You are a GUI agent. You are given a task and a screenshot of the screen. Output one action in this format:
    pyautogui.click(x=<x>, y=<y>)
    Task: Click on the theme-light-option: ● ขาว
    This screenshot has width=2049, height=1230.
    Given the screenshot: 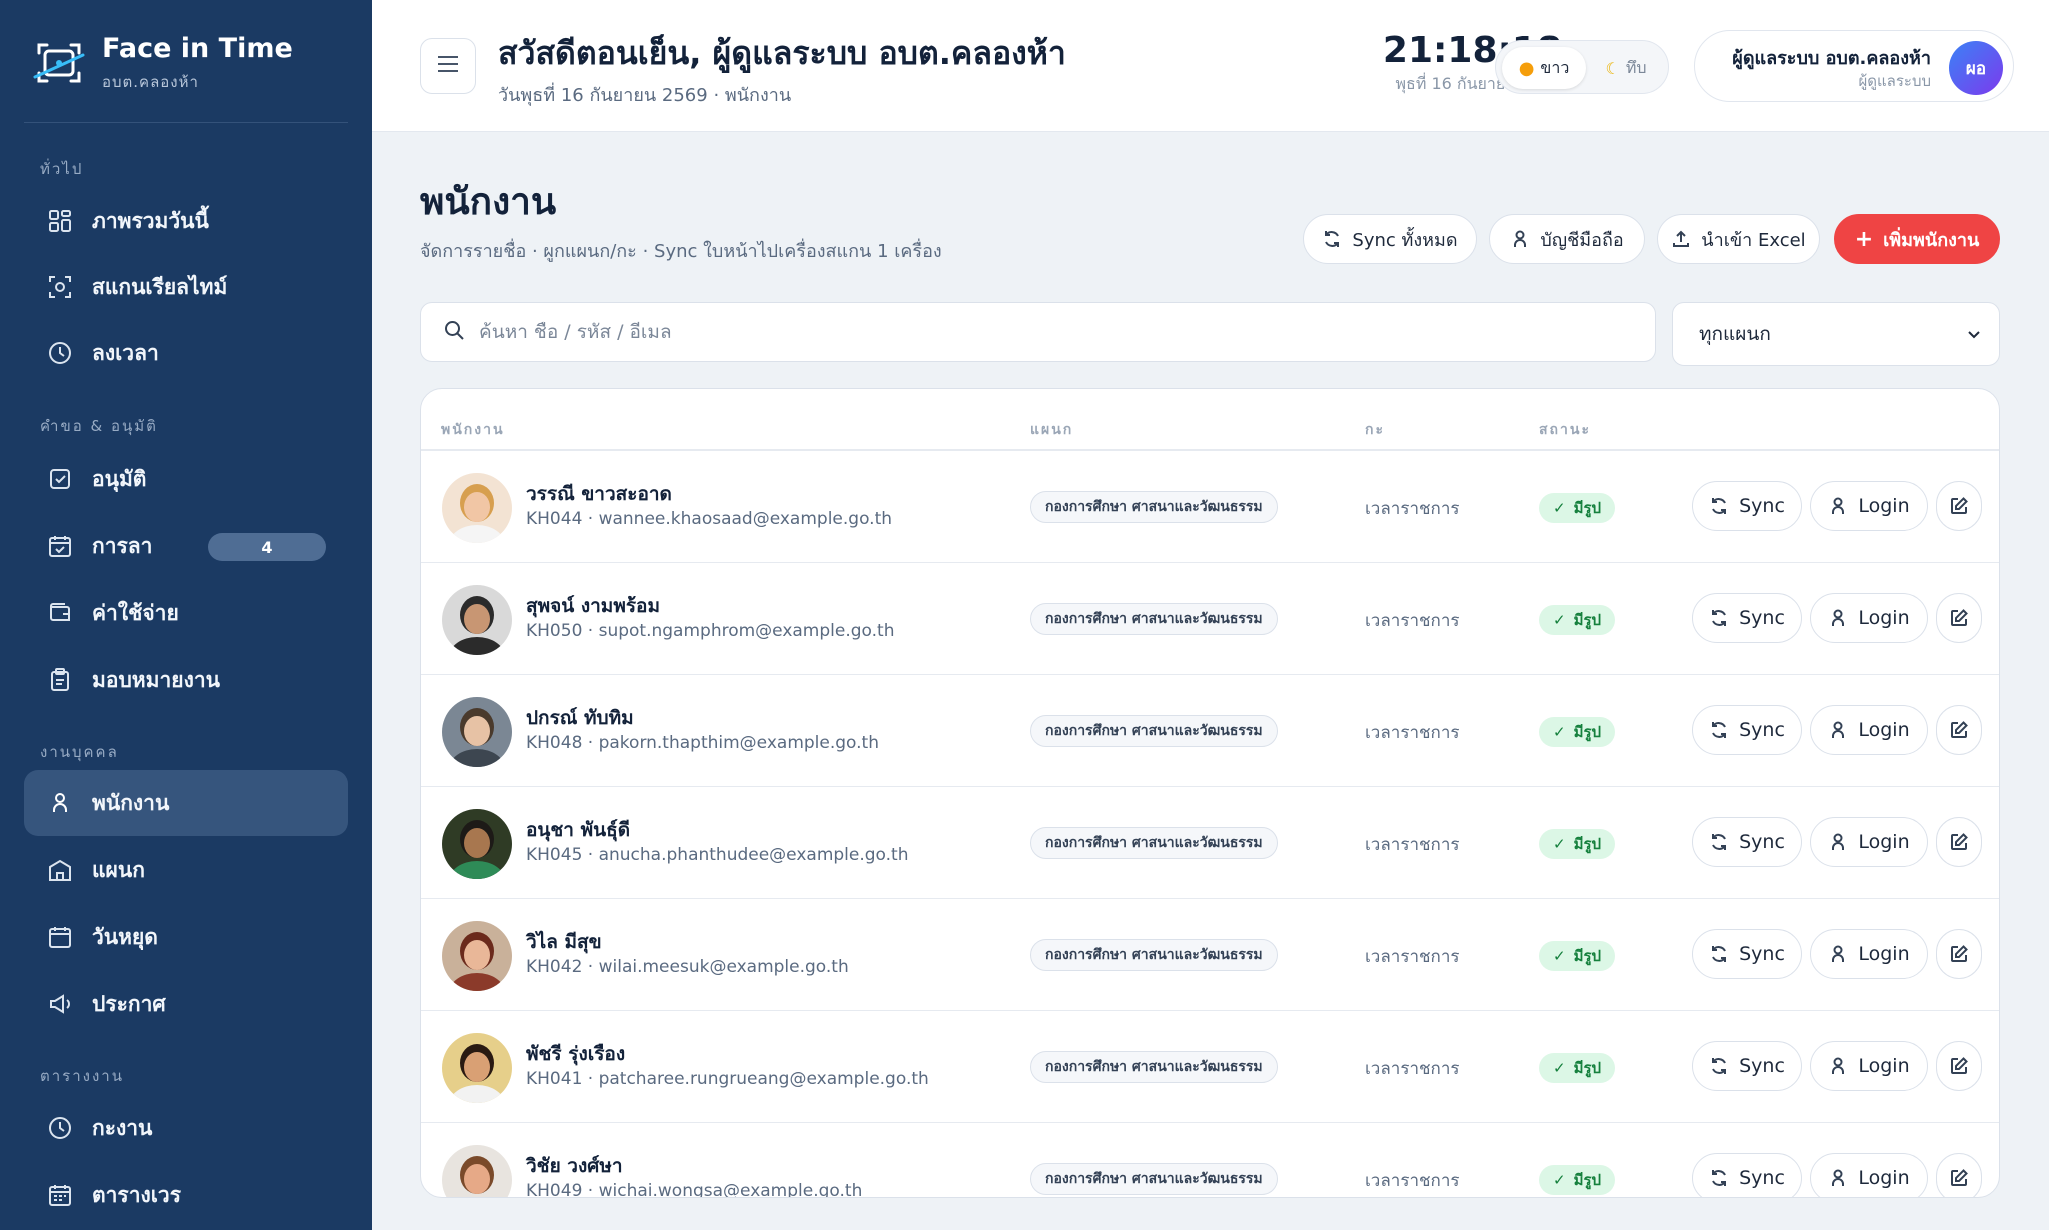 What is the action you would take?
    pyautogui.click(x=1544, y=68)
    